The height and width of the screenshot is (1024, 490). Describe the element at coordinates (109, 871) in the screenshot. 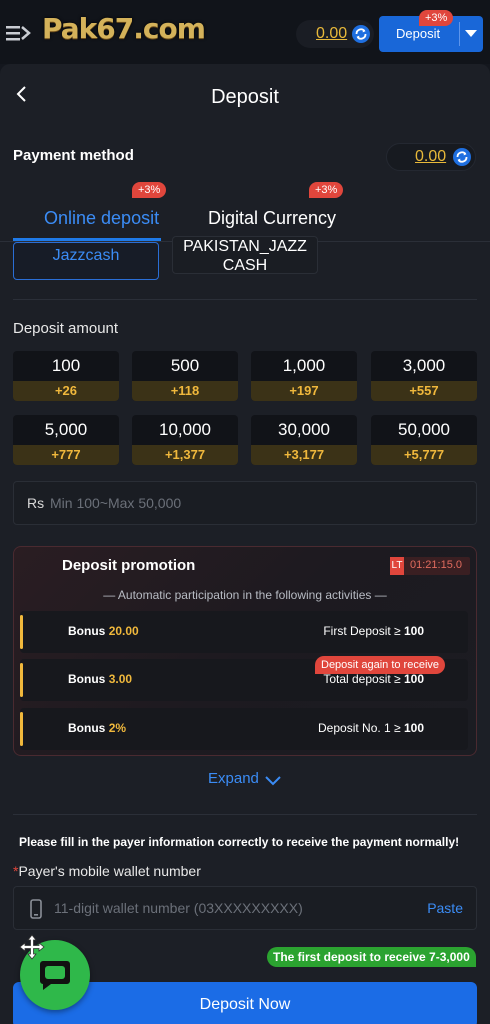

I see `payer-label-text: Payer's mobile wallet number` at that location.